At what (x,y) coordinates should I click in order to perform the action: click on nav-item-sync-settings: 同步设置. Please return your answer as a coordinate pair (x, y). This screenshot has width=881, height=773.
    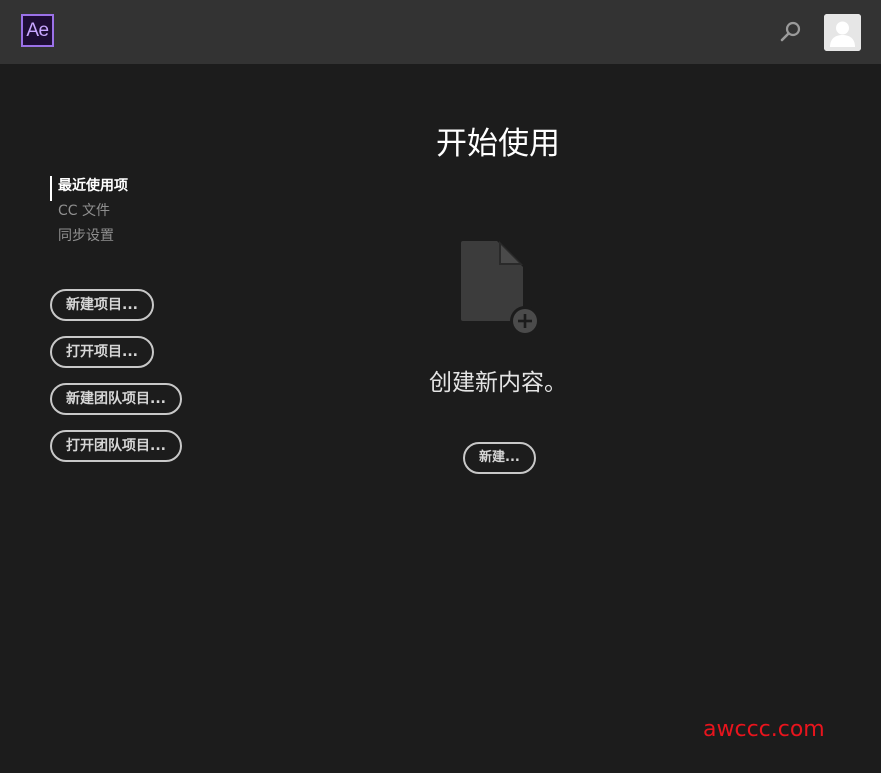
    Looking at the image, I should click on (89, 238).